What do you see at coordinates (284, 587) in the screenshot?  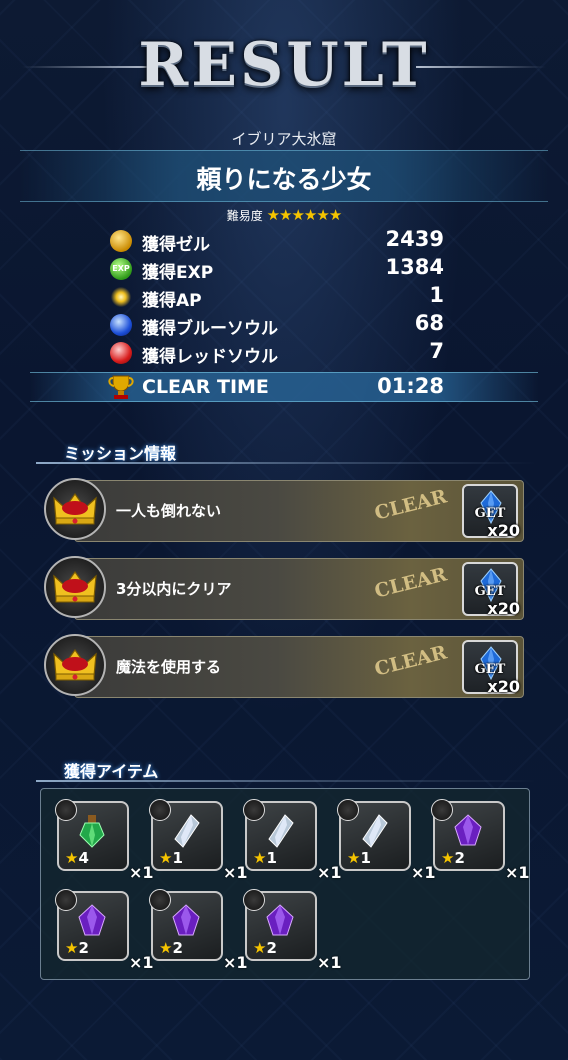 I see `mission-row: 3分以内にクリア CLEAR GET x20` at bounding box center [284, 587].